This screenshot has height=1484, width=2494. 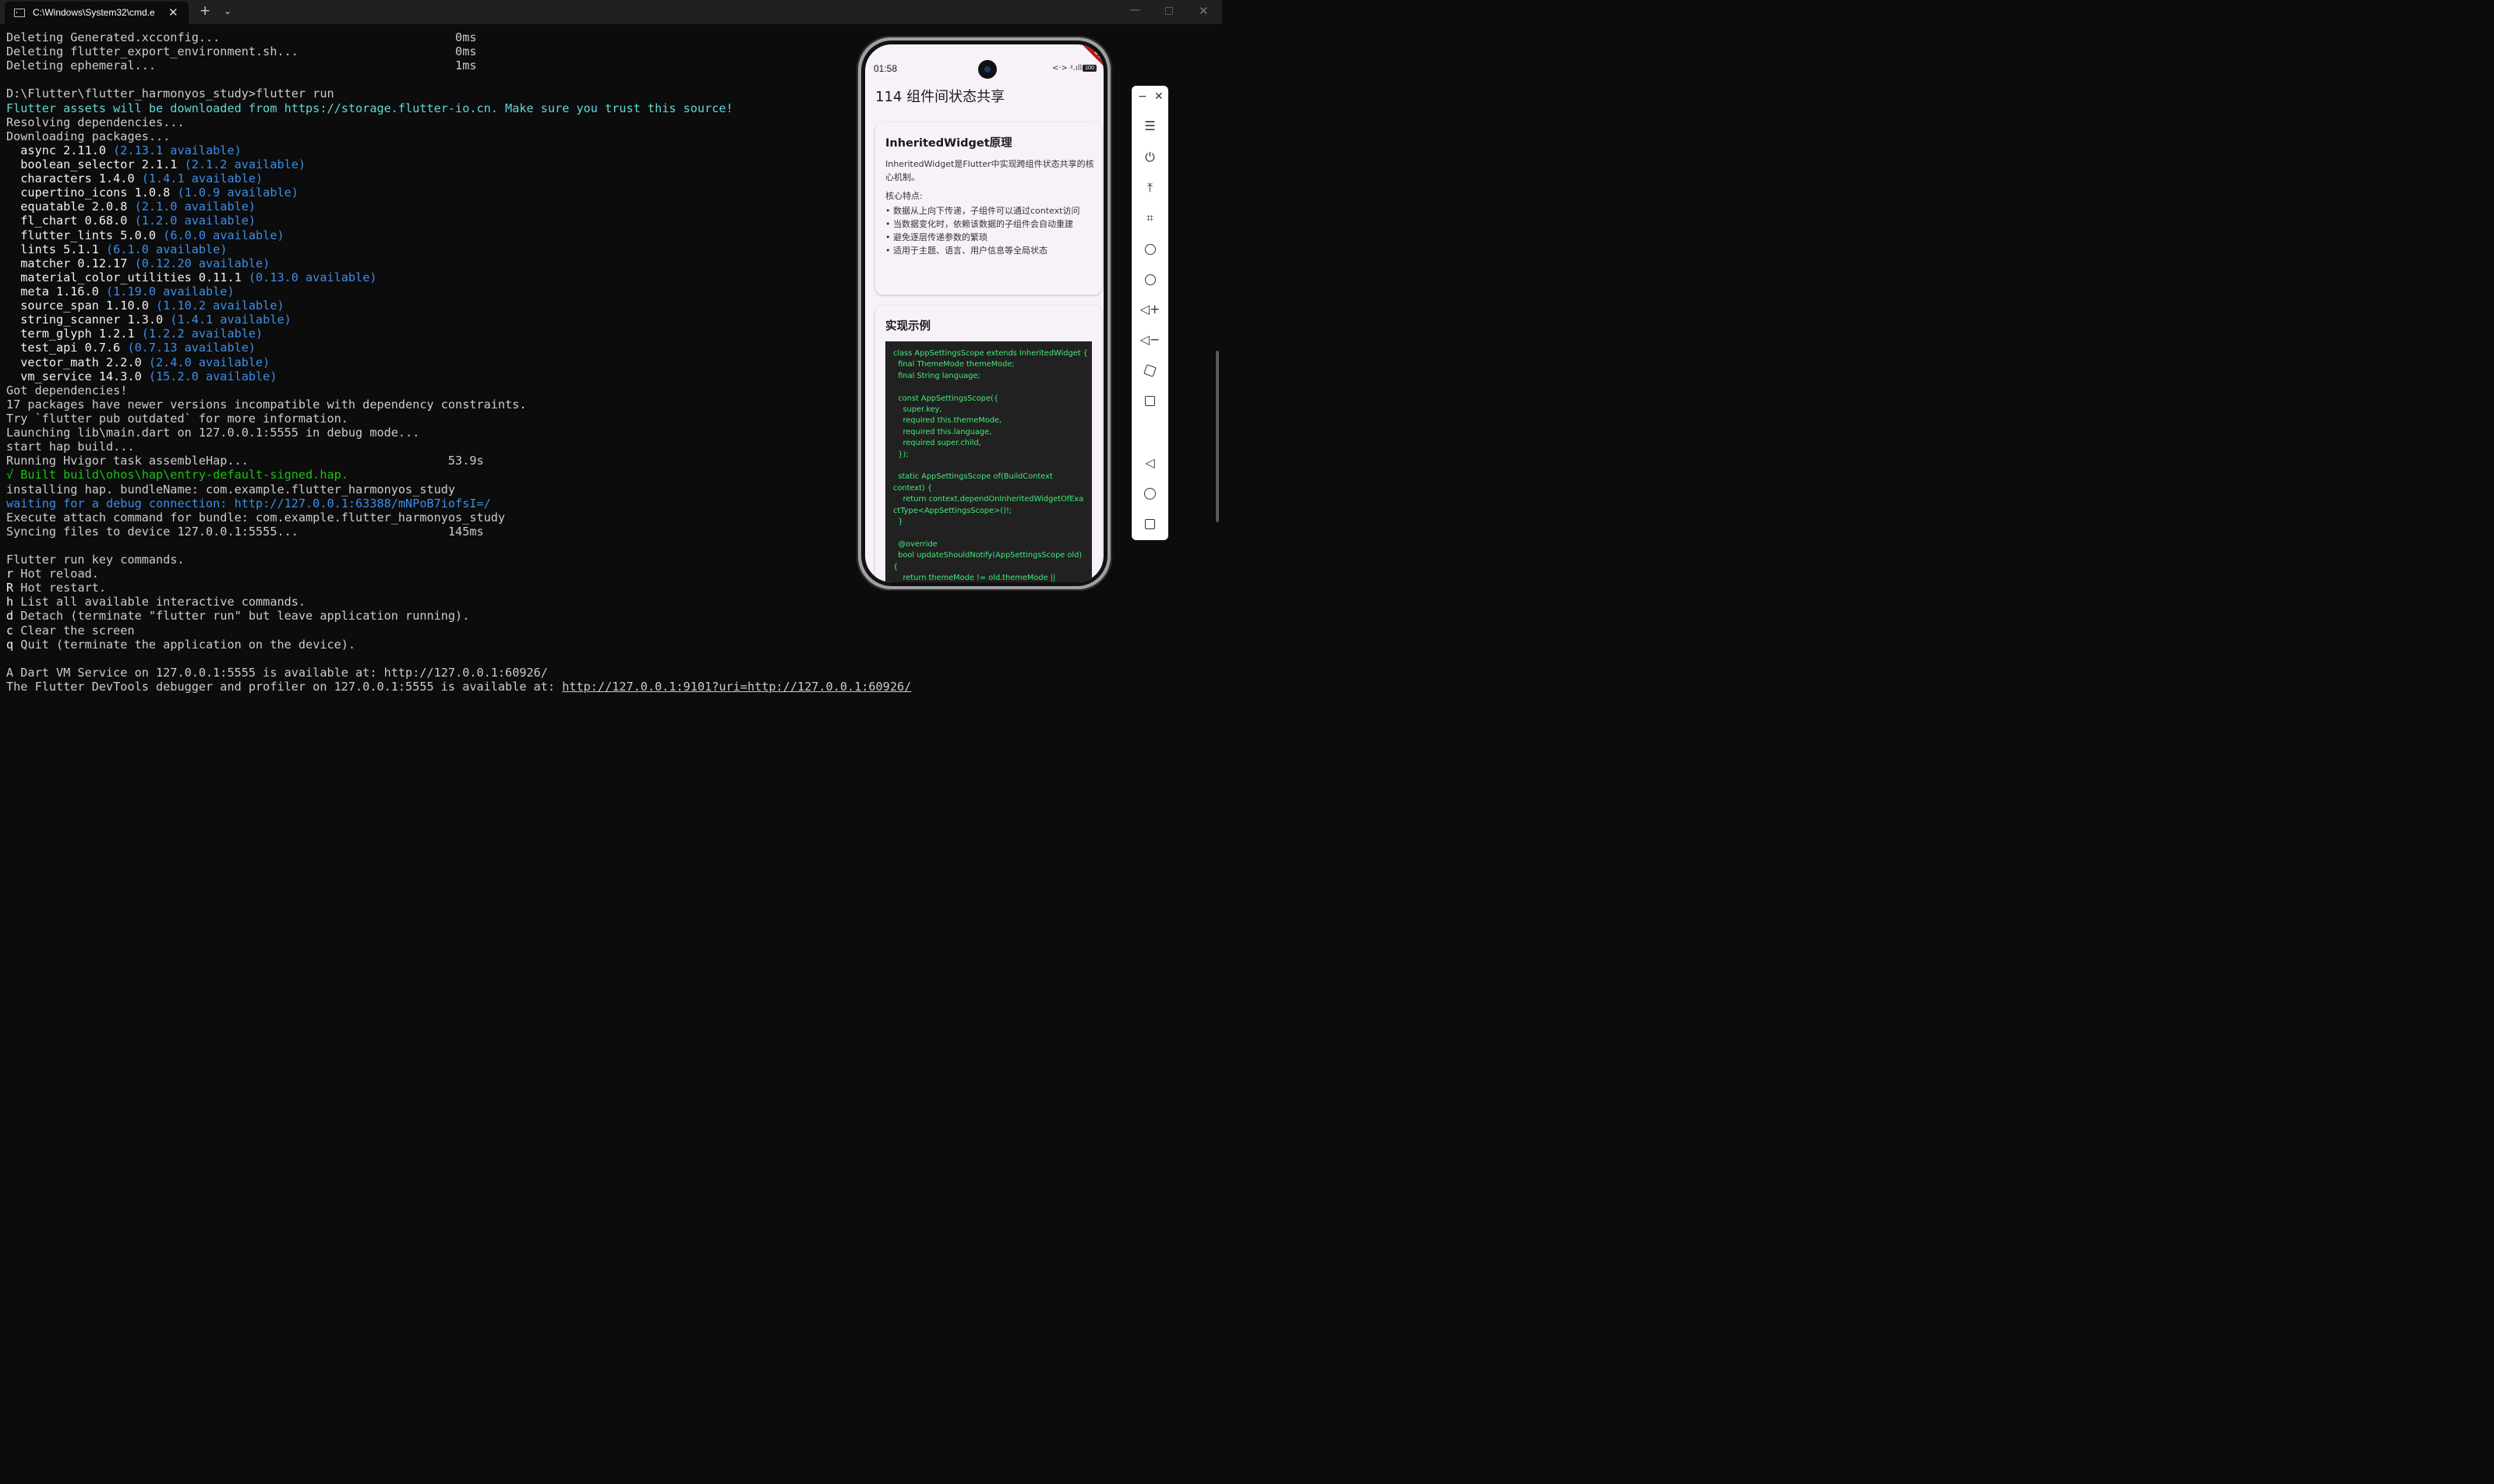 What do you see at coordinates (60, 588) in the screenshot?
I see `command-description: Hot restart.` at bounding box center [60, 588].